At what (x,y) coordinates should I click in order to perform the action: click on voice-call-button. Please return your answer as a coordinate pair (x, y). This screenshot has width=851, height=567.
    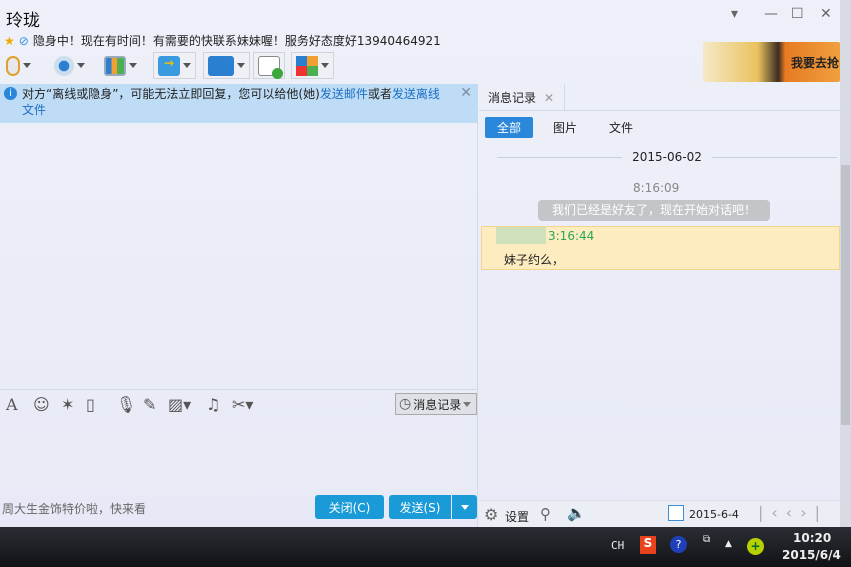
    Looking at the image, I should click on (18, 65).